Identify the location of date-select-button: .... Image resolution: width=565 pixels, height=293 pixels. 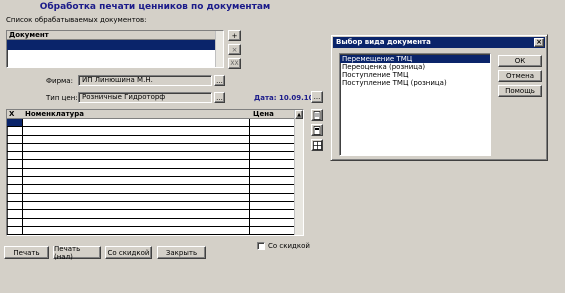
(317, 97).